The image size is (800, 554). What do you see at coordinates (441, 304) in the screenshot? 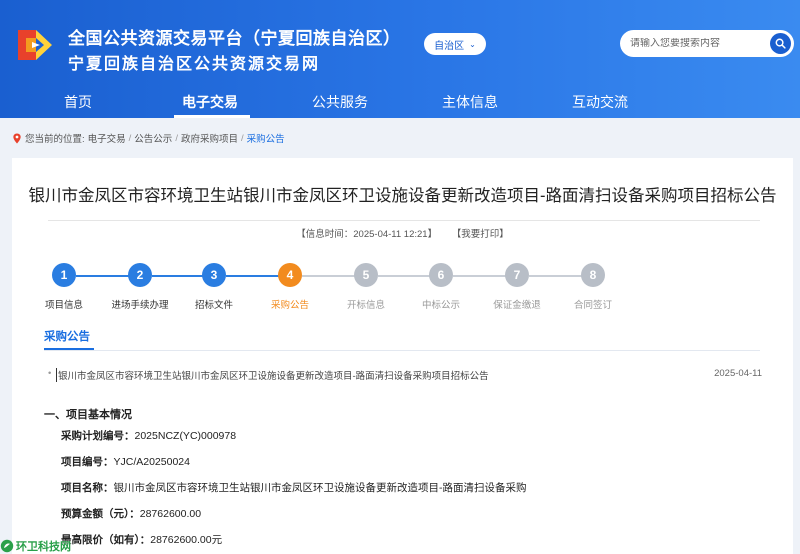
I see `step-6-label: 中标公示` at bounding box center [441, 304].